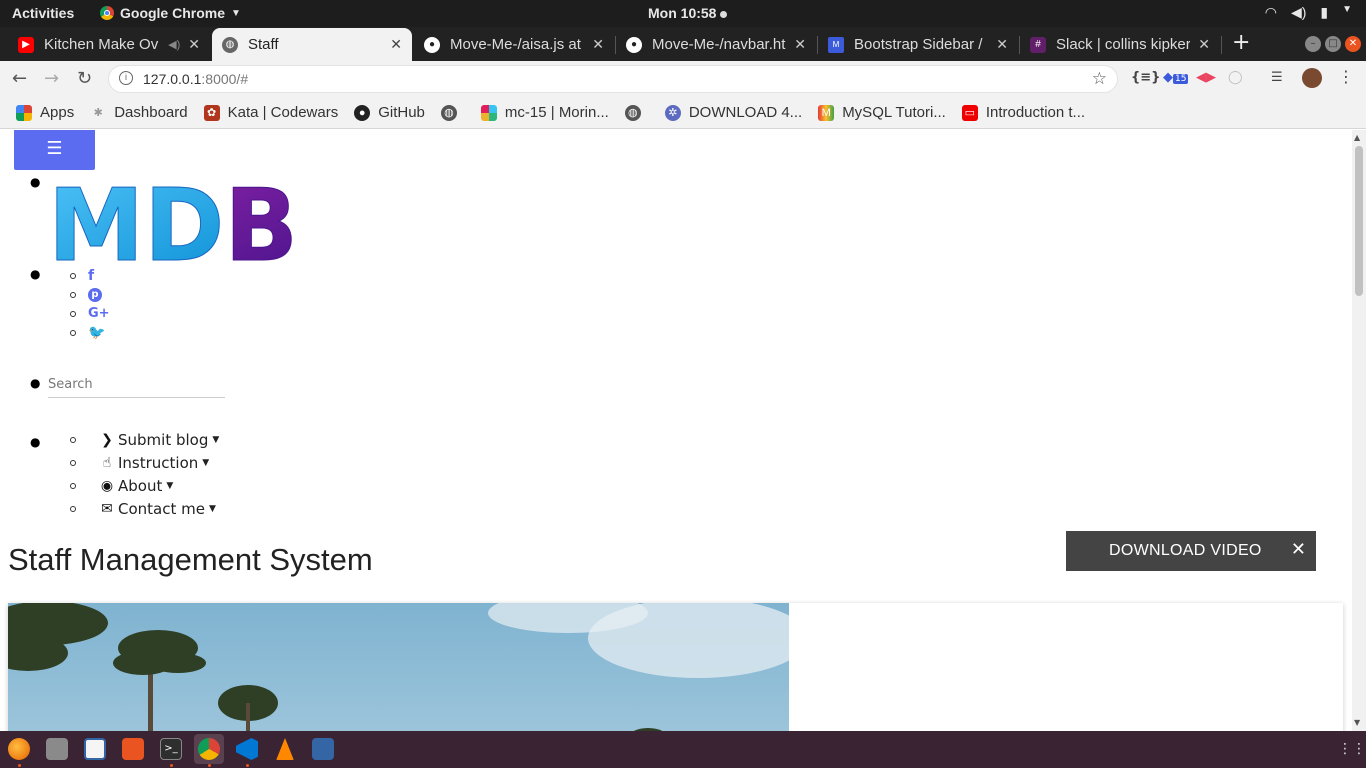 The image size is (1366, 768). What do you see at coordinates (1038, 44) in the screenshot?
I see `slack-icon: #` at bounding box center [1038, 44].